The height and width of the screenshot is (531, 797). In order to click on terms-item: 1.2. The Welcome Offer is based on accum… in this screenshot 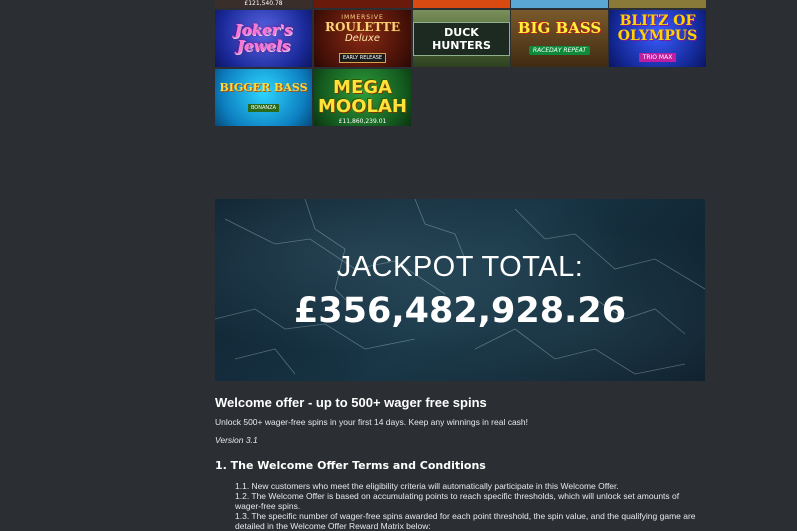, I will do `click(457, 501)`.